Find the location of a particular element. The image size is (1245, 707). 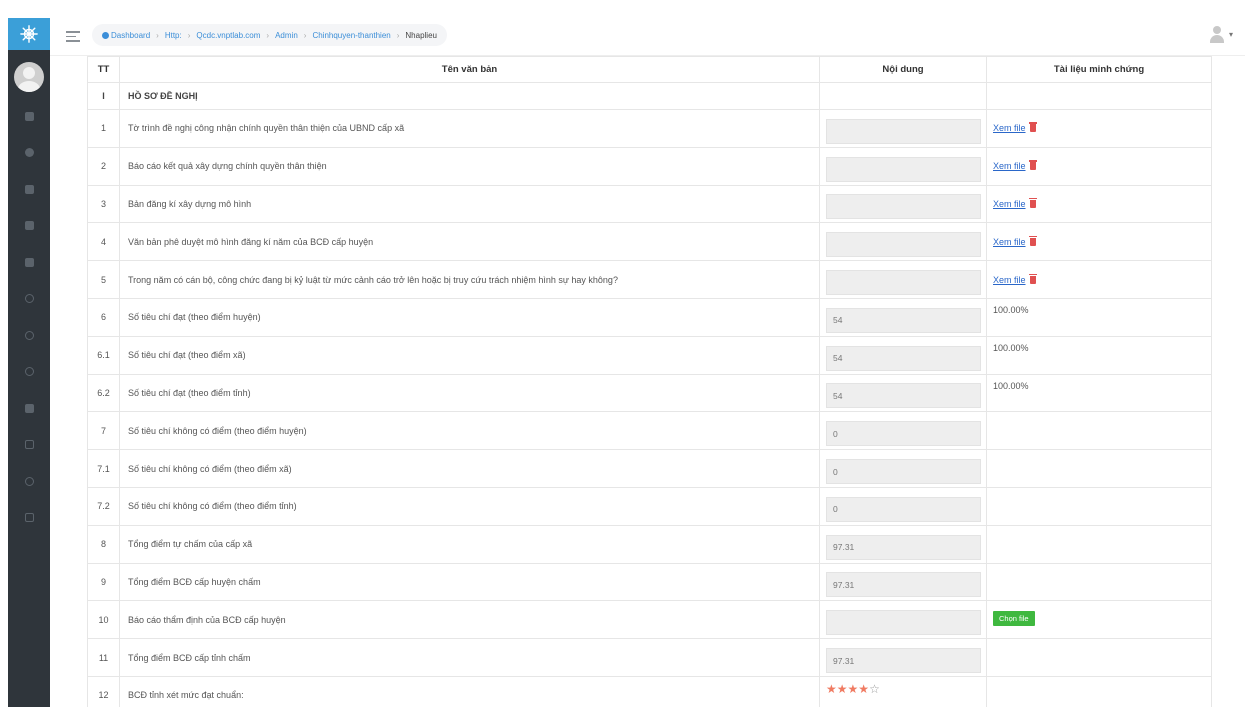

save-icon is located at coordinates (29, 445).